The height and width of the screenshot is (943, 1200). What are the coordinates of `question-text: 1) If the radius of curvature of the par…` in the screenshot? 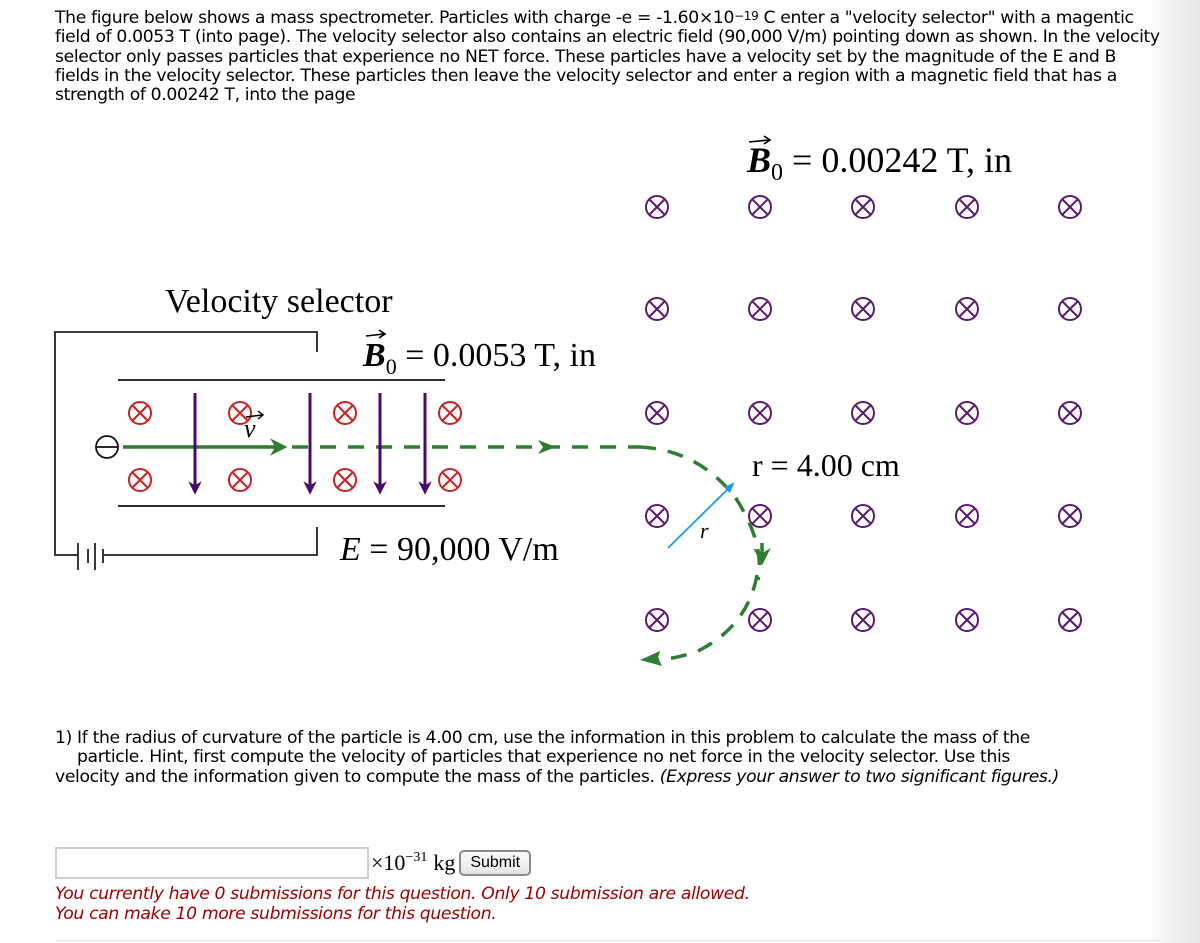 It's located at (610, 757).